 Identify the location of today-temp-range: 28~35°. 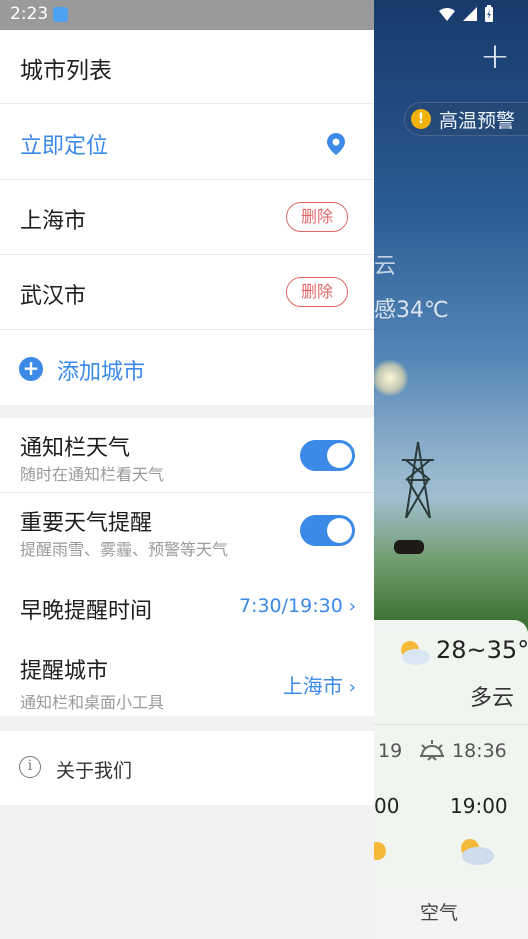
(482, 650).